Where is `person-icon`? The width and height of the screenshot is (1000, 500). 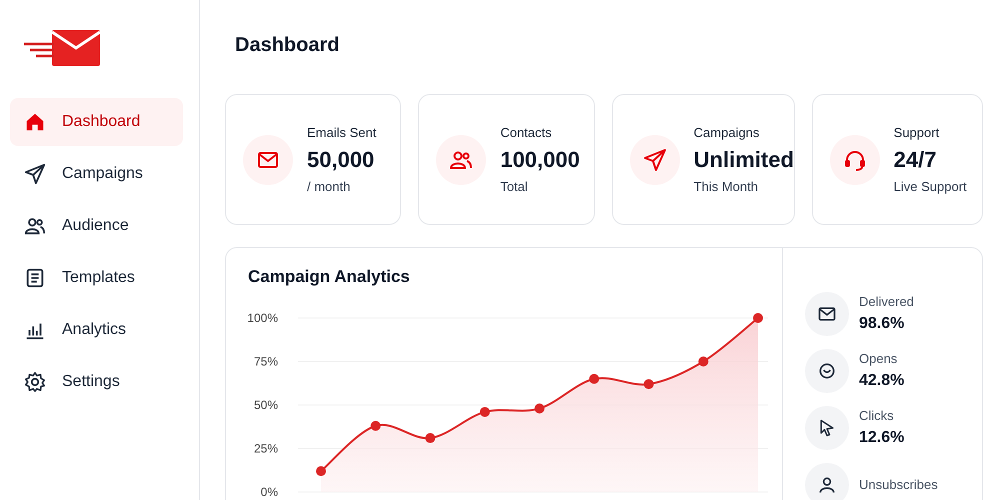 person-icon is located at coordinates (827, 485).